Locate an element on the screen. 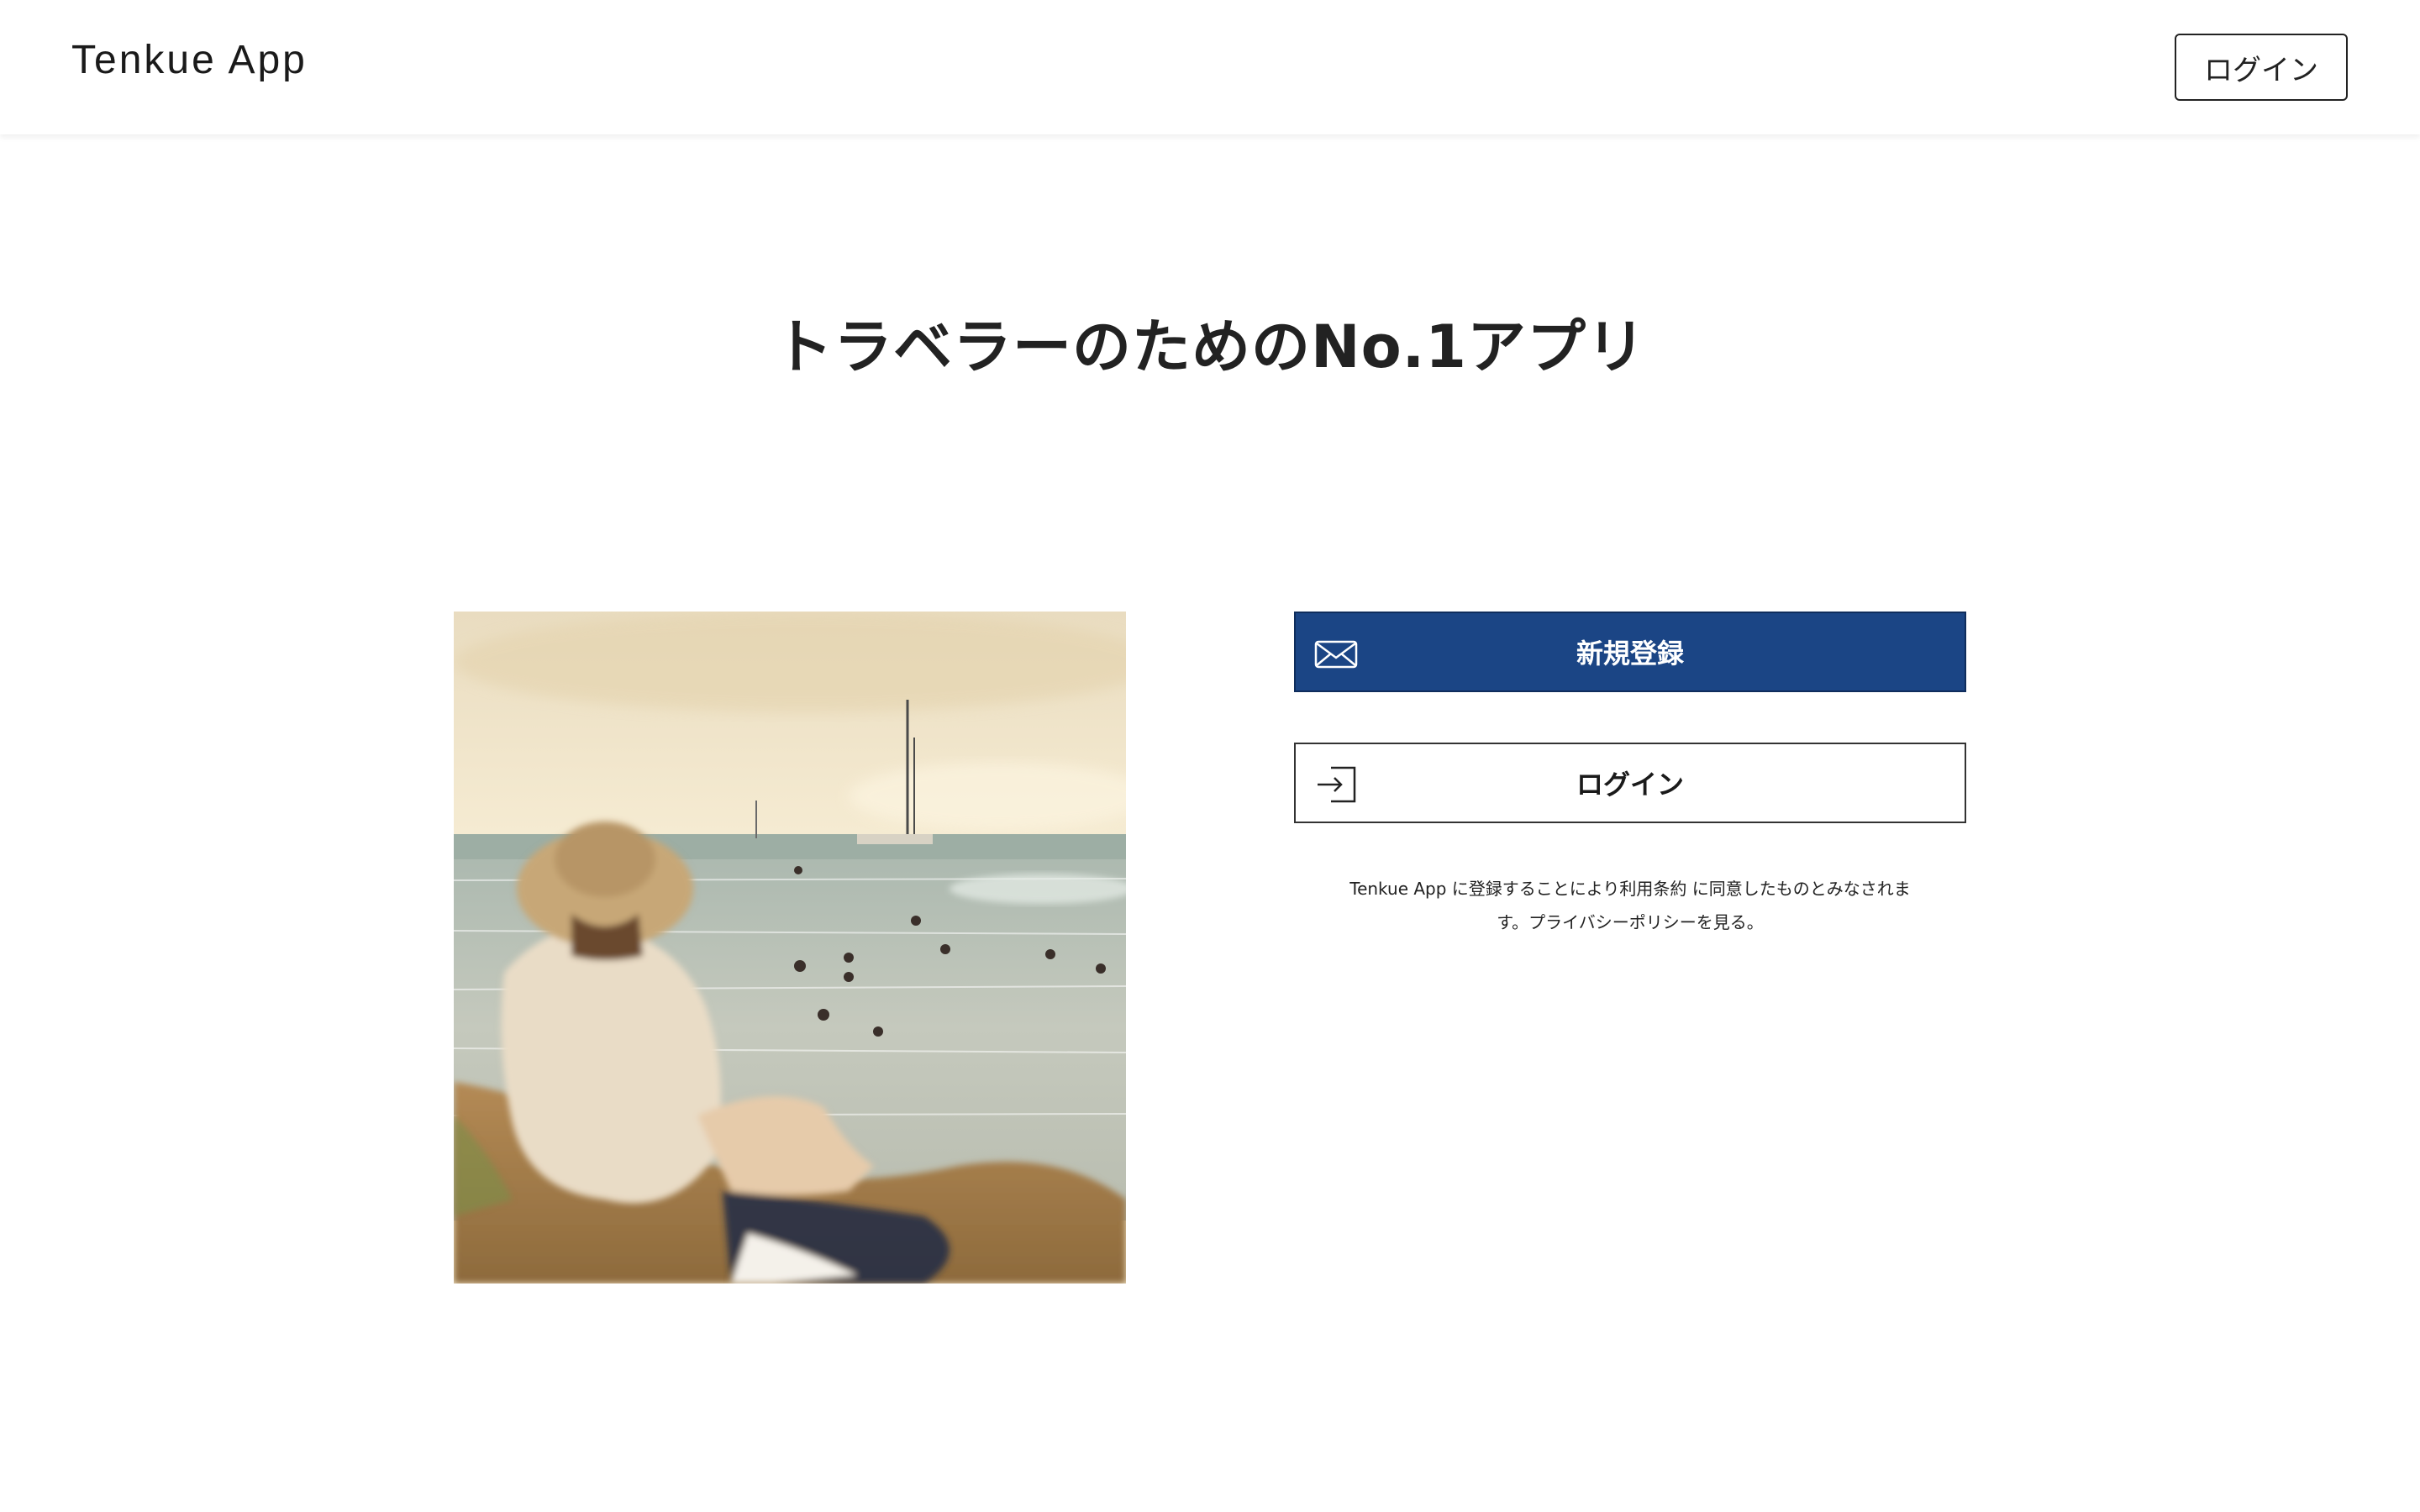  login-button-label: ログイン is located at coordinates (1630, 785).